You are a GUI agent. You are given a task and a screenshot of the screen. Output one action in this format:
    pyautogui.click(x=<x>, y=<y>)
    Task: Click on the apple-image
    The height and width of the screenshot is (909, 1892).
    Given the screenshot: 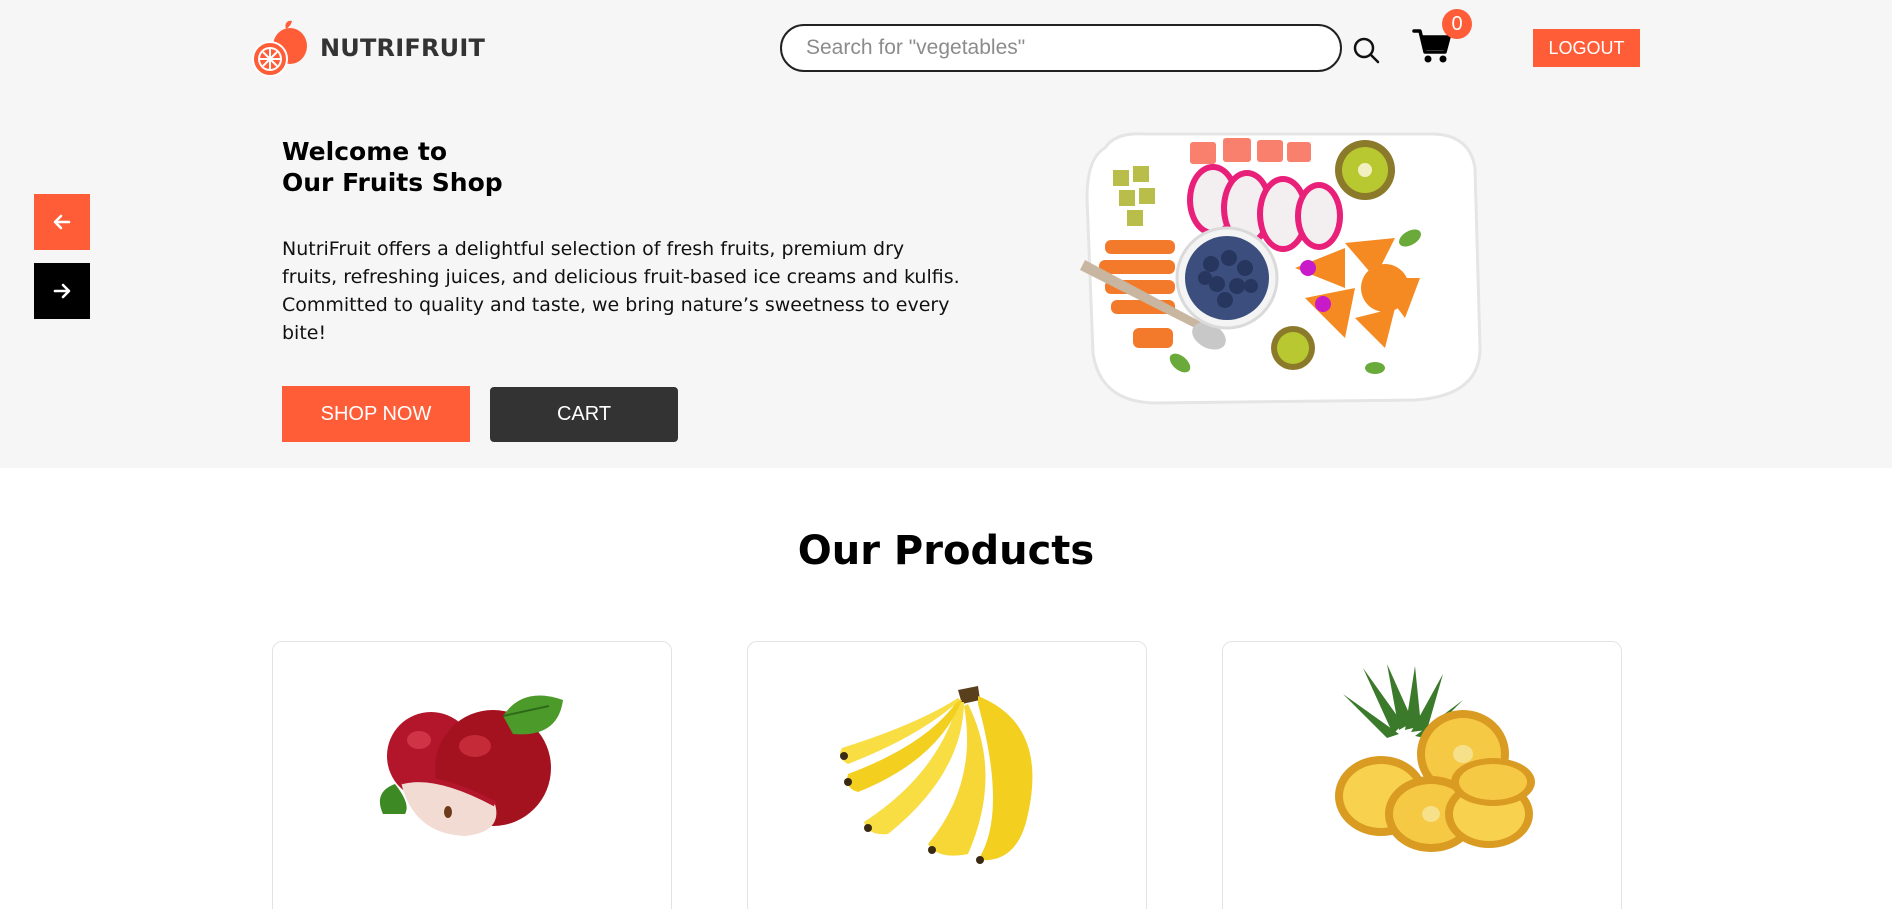 What is the action you would take?
    pyautogui.click(x=471, y=765)
    